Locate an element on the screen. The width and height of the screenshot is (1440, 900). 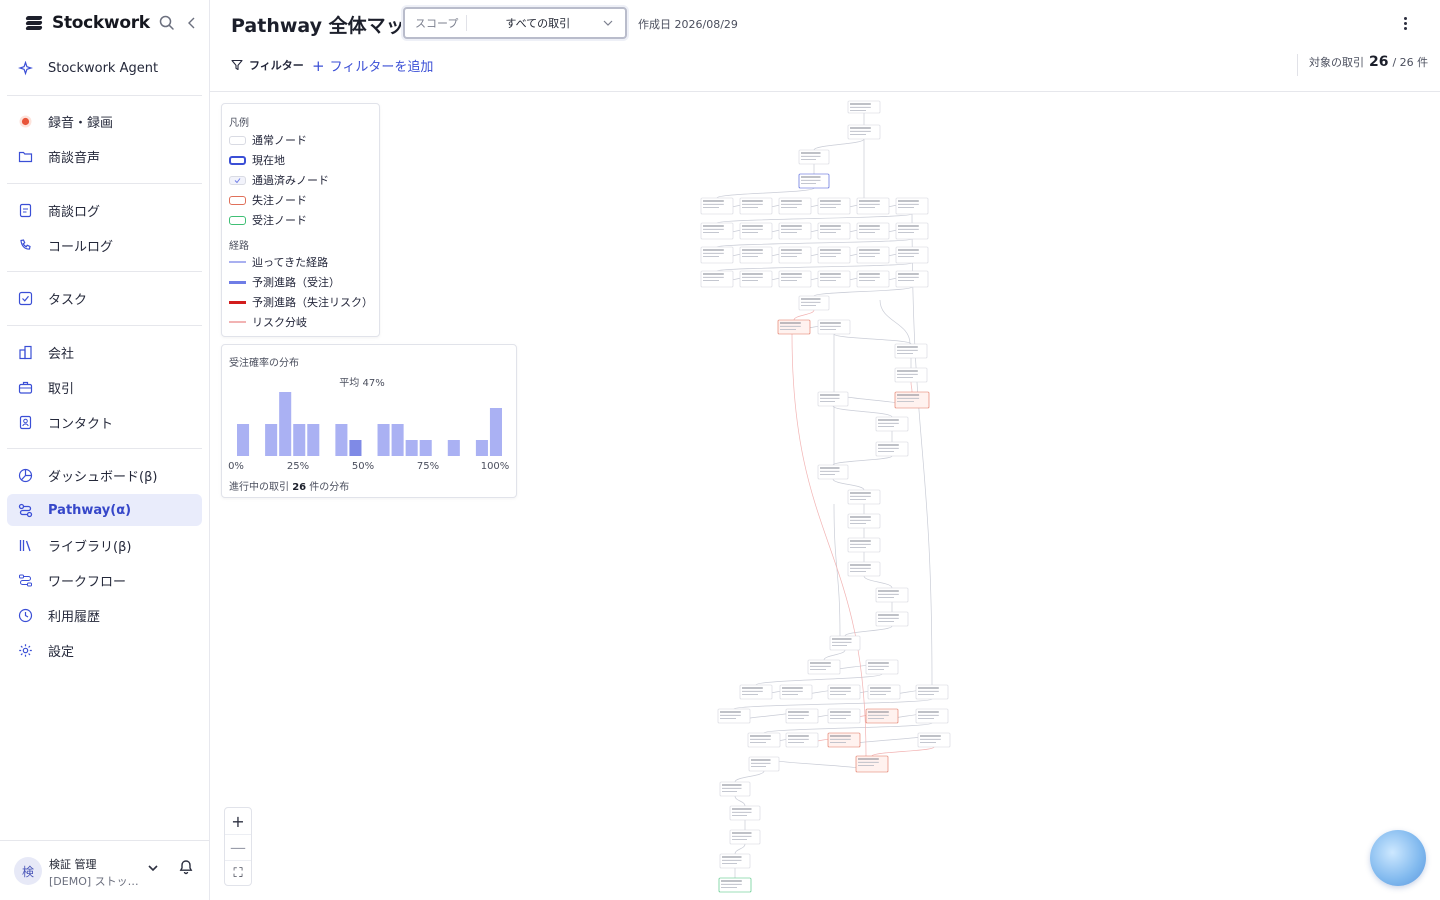
filter-button: フィルター is located at coordinates (267, 65).